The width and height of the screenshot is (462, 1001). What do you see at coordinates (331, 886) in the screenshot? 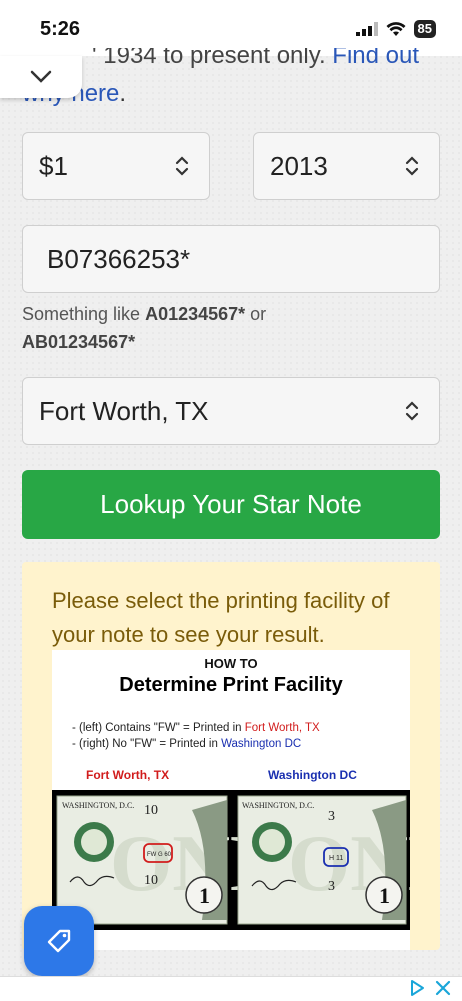
I see `note-right-number-bottom: 3` at bounding box center [331, 886].